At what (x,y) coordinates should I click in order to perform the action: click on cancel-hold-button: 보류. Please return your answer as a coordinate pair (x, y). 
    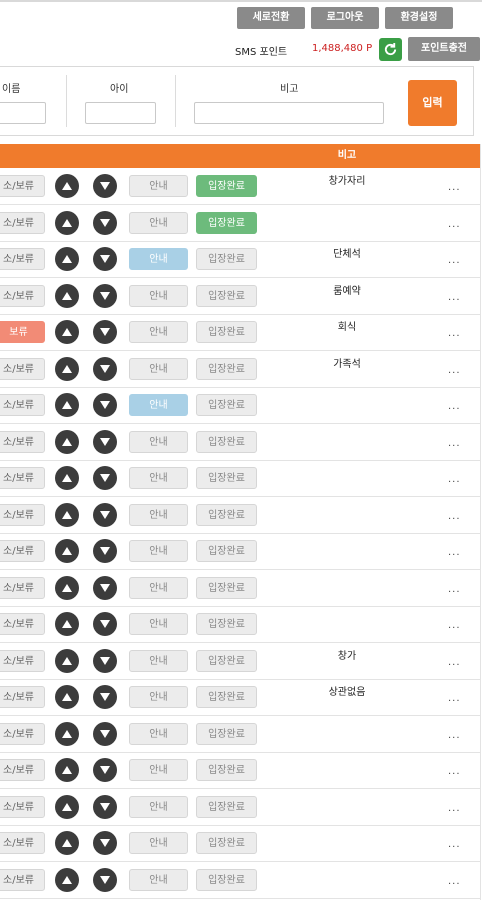
    Looking at the image, I should click on (22, 332).